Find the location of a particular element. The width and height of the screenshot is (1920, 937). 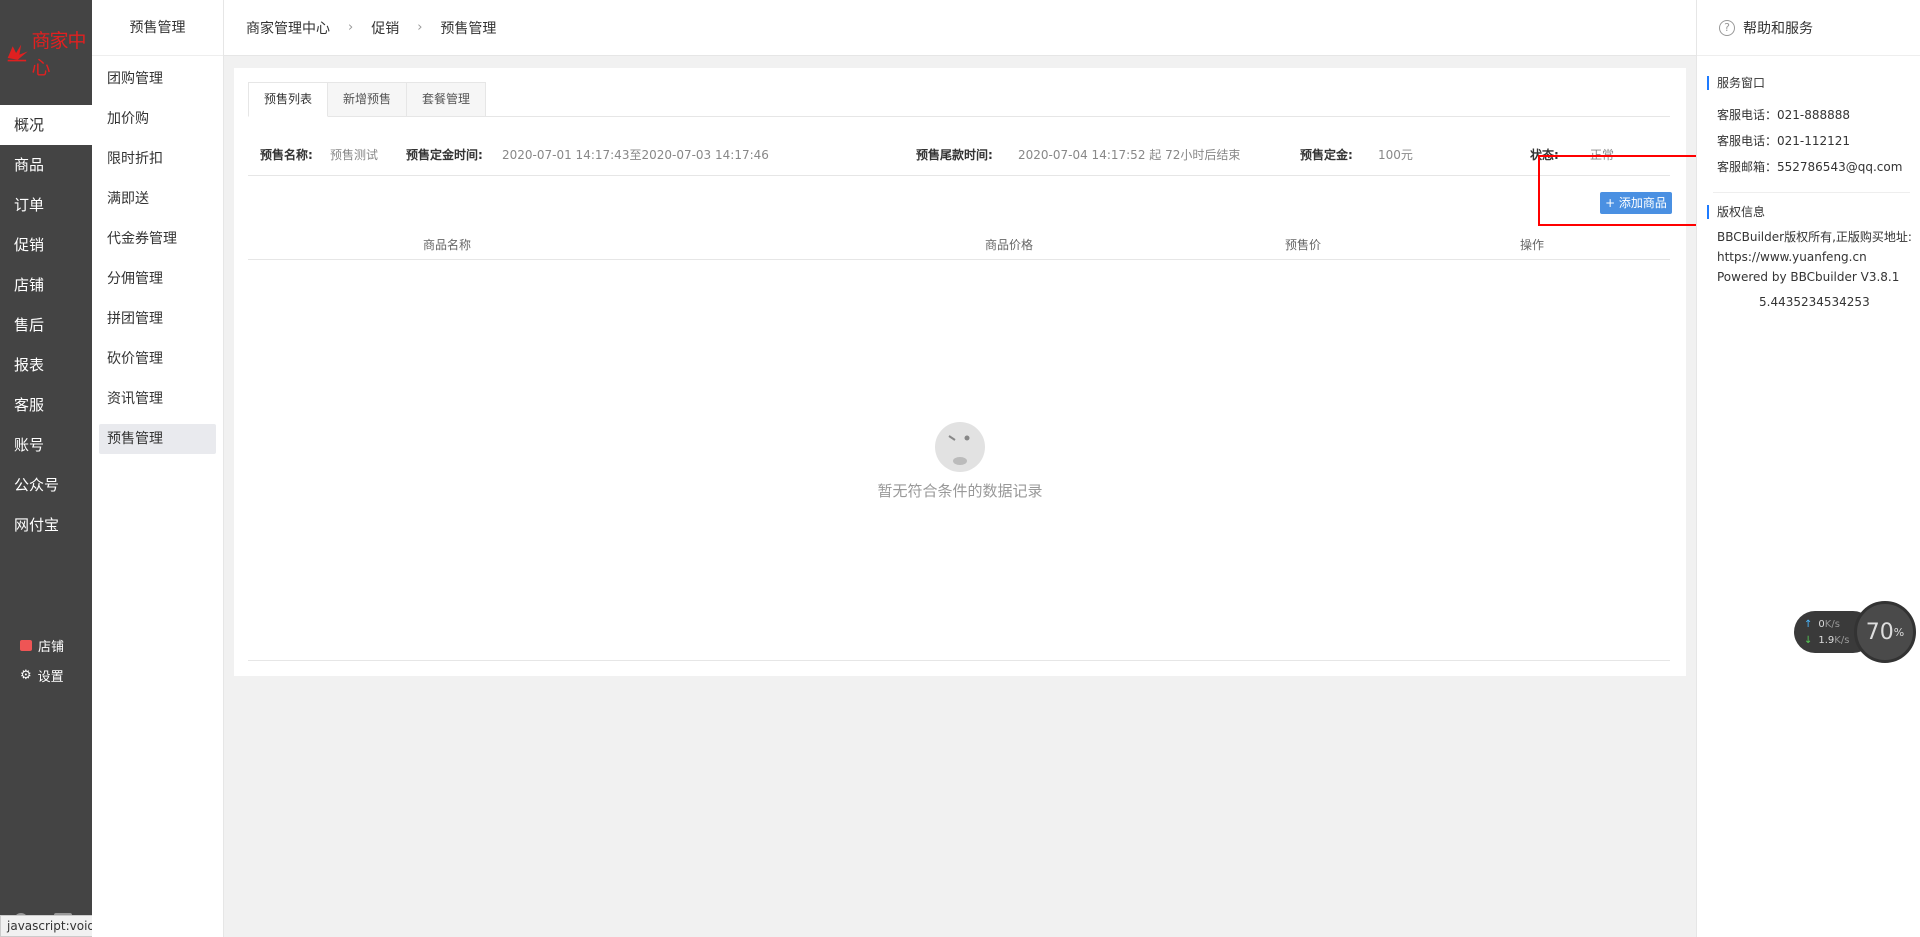

main-sidebar: 商家中心 概况 商品 订单 促销 店铺 售后 报表 客服 账号 公众号 网付宝 店铺 ⚙ 设置 is located at coordinates (46, 468).